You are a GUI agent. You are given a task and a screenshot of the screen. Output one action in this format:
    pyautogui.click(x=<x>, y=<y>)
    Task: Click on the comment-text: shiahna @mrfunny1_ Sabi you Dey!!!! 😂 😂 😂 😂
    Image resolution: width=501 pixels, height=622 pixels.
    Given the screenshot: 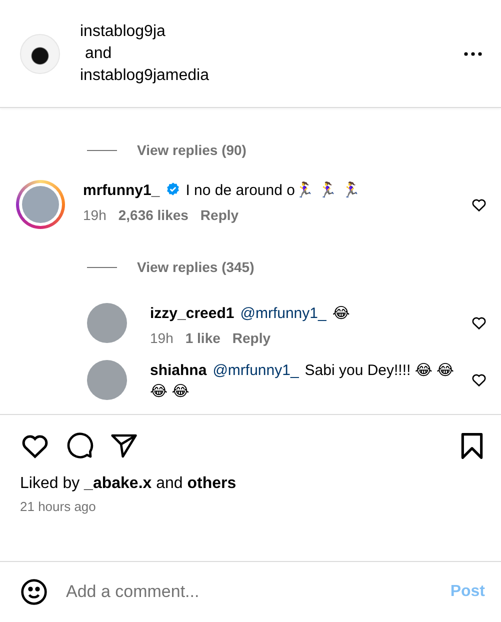 What is the action you would take?
    pyautogui.click(x=303, y=381)
    